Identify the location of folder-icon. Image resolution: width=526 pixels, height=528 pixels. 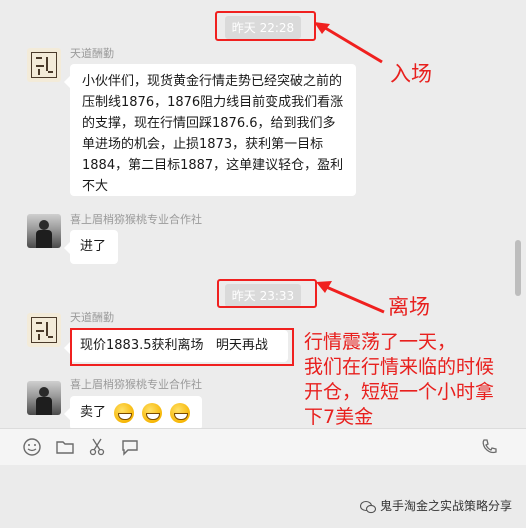
(65, 447).